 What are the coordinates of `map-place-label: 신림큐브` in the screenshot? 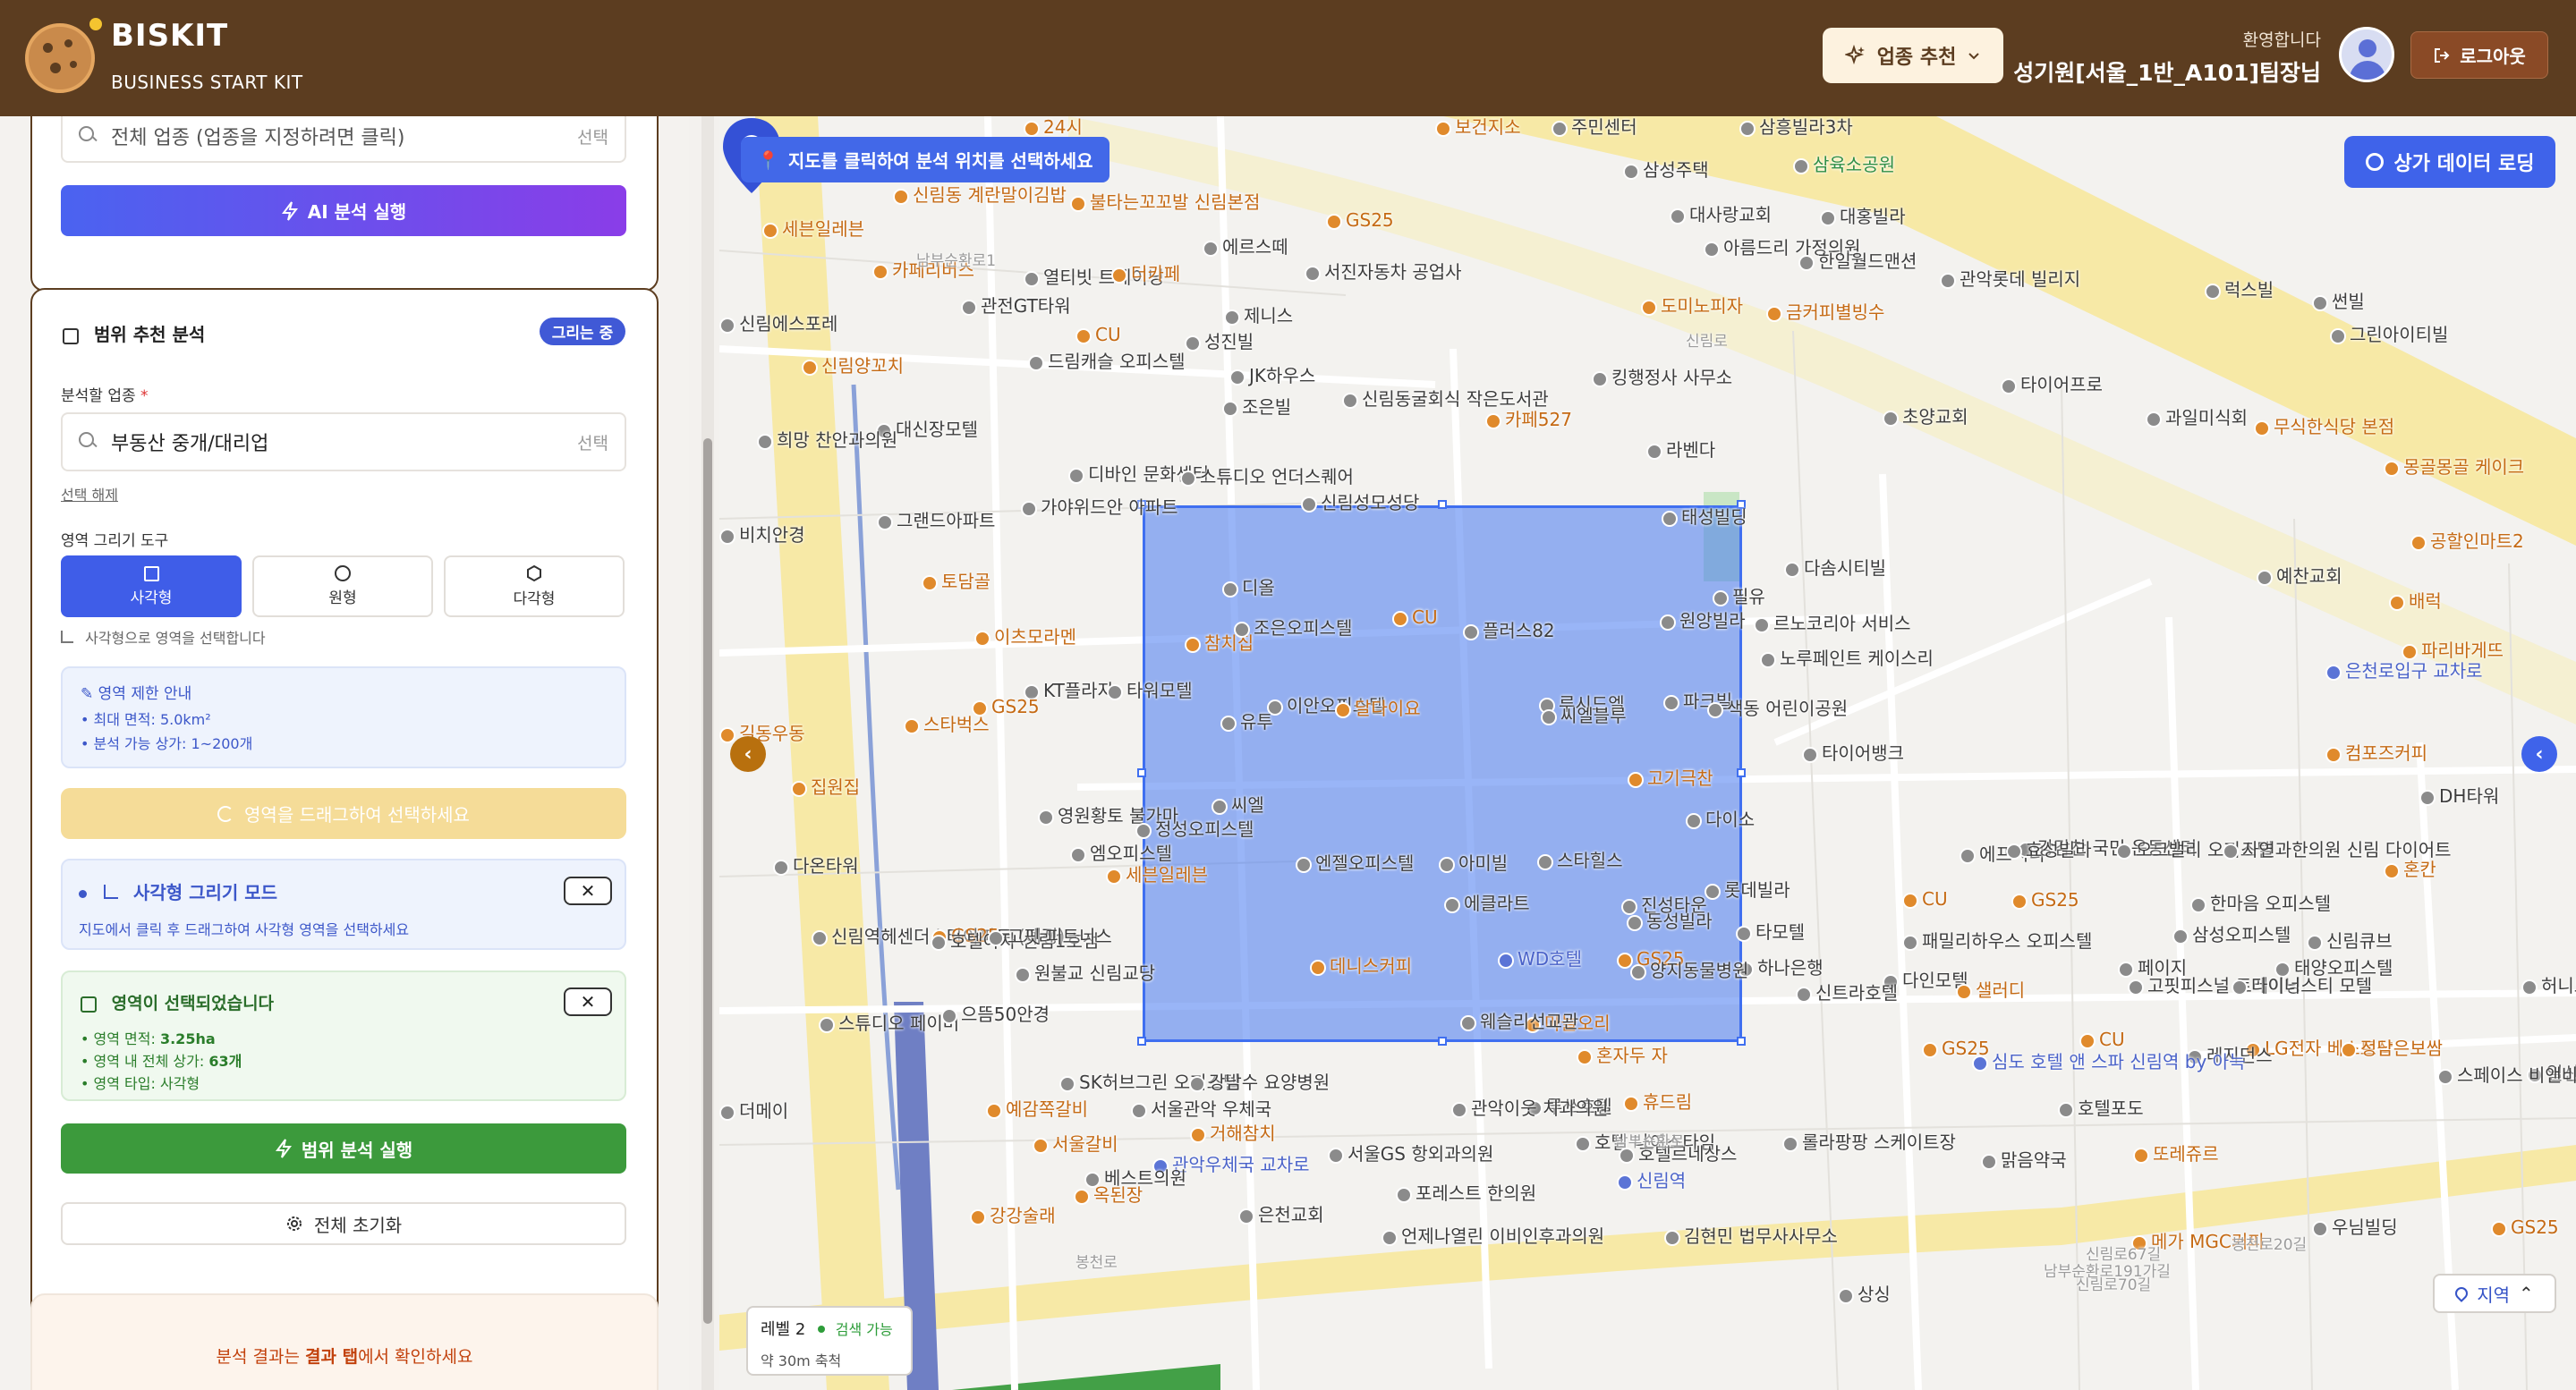 It's located at (2350, 941).